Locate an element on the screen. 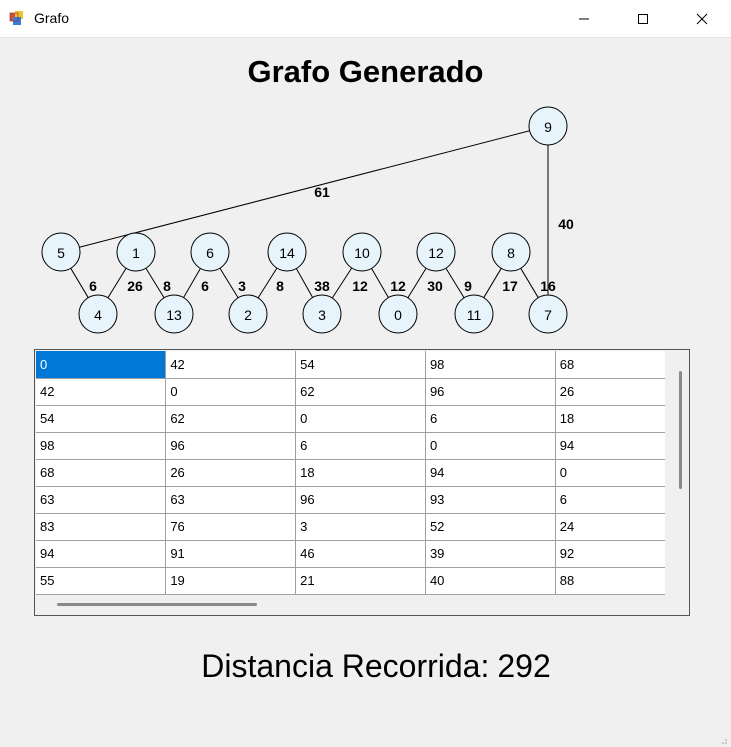  graph-node-label: 1 is located at coordinates (136, 253).